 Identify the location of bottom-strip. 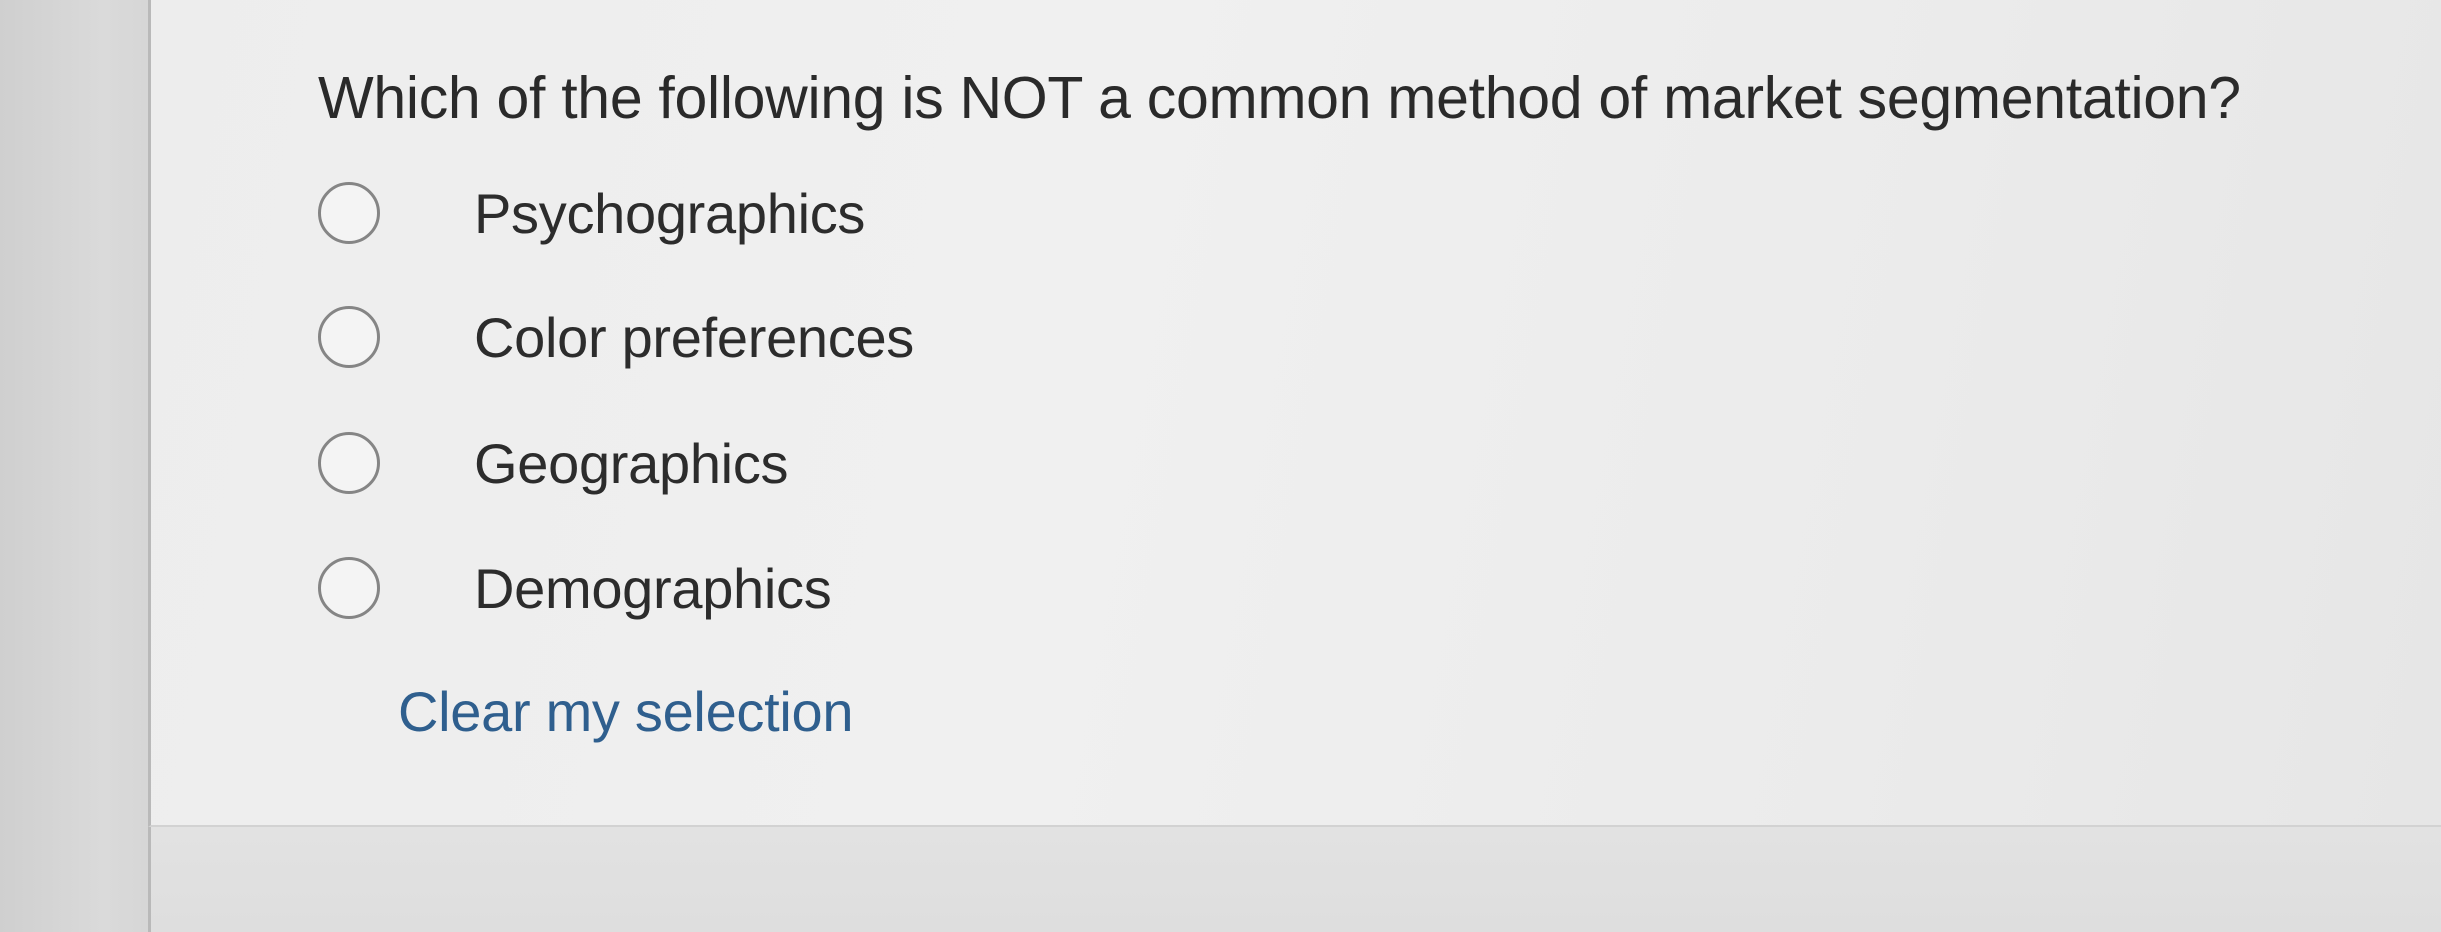
(1294, 879).